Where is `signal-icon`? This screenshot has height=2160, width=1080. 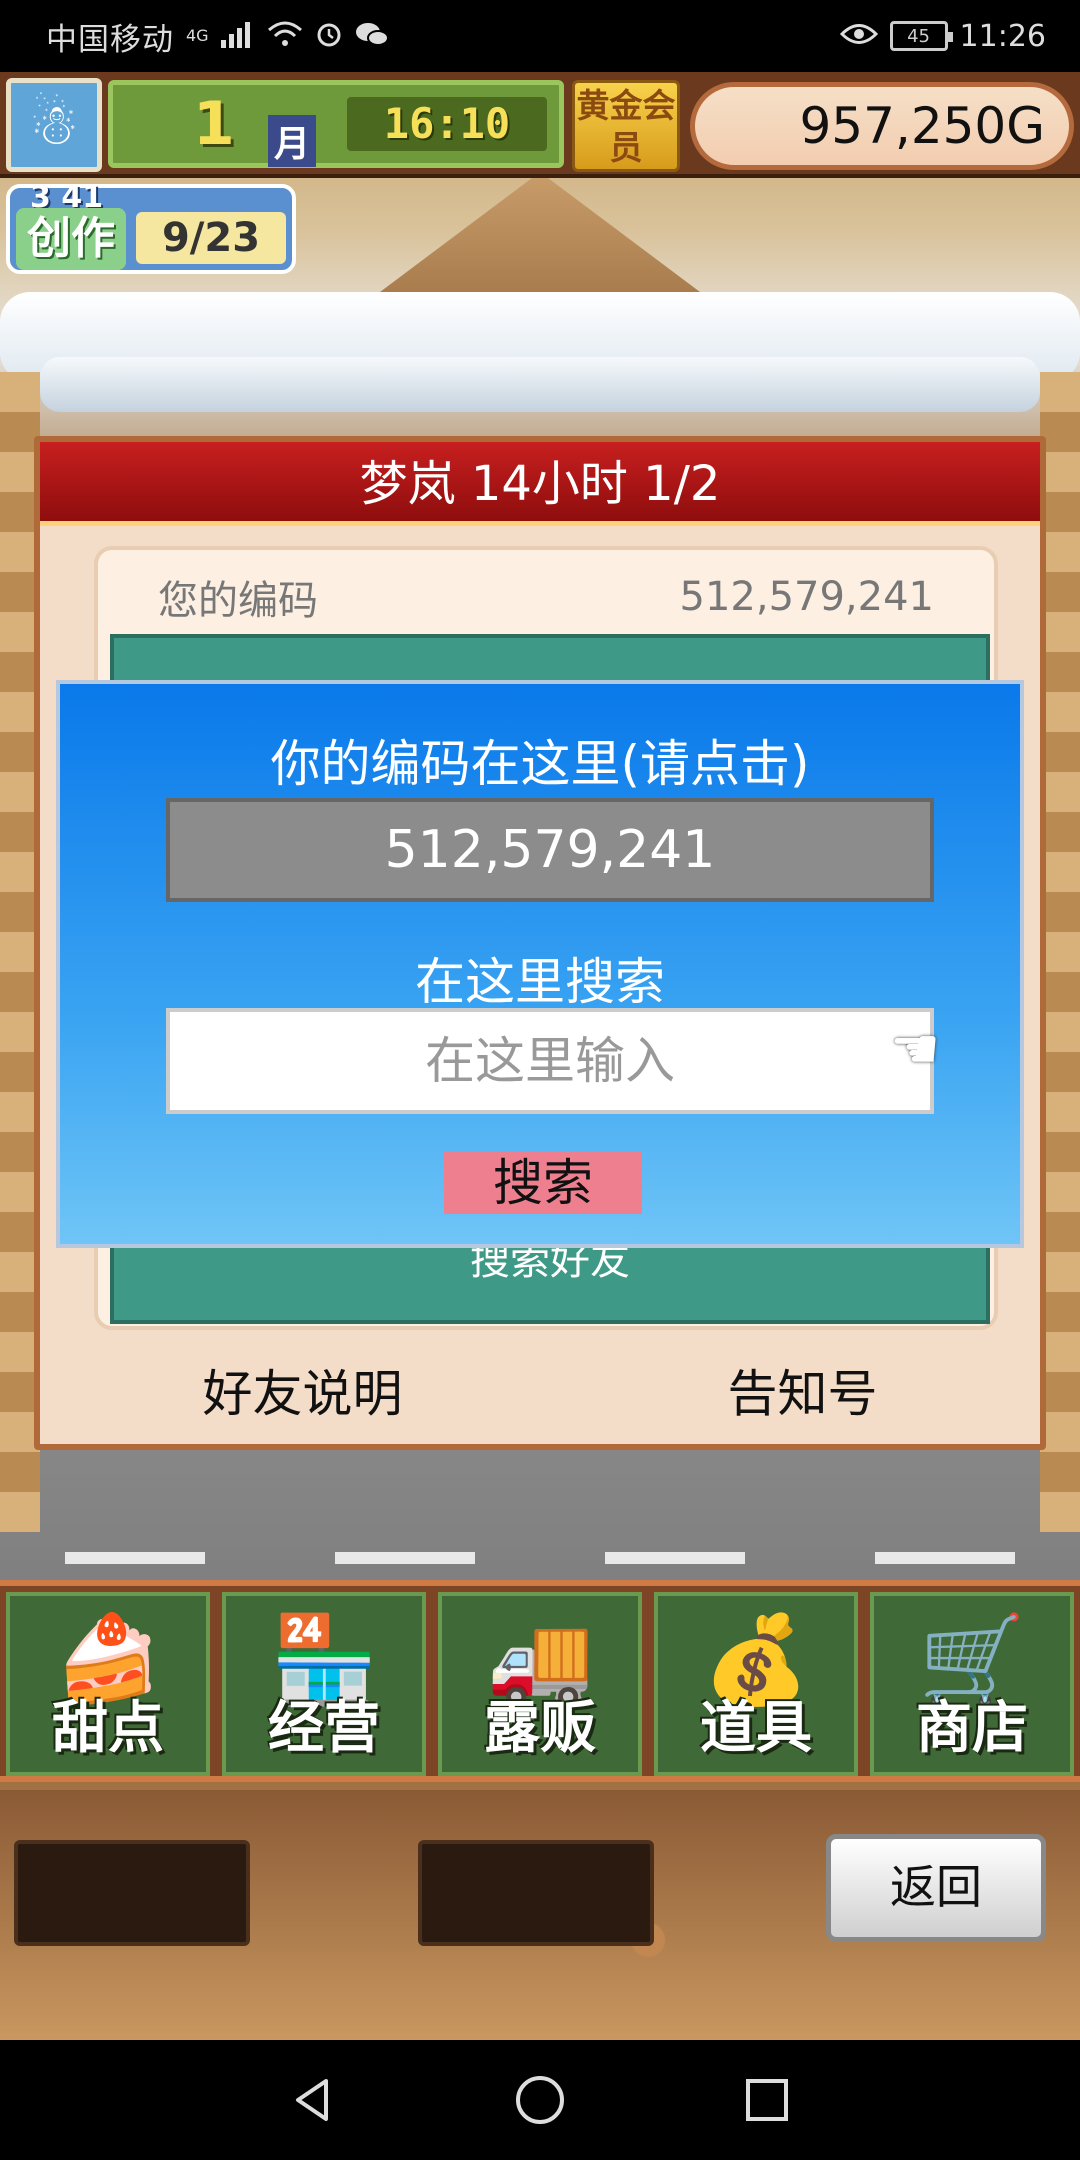
signal-icon is located at coordinates (237, 36).